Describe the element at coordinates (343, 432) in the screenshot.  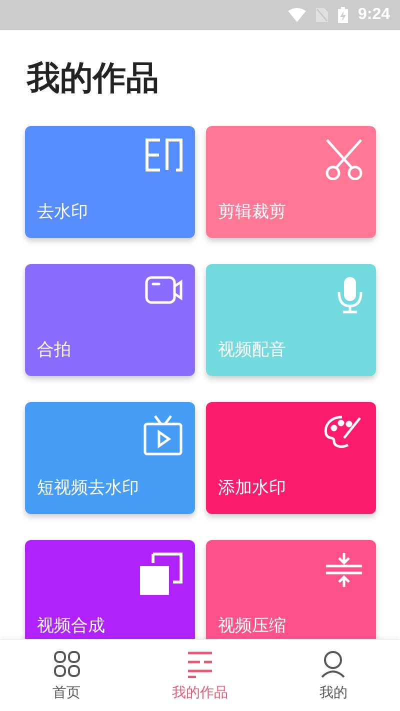
I see `palette-icon` at that location.